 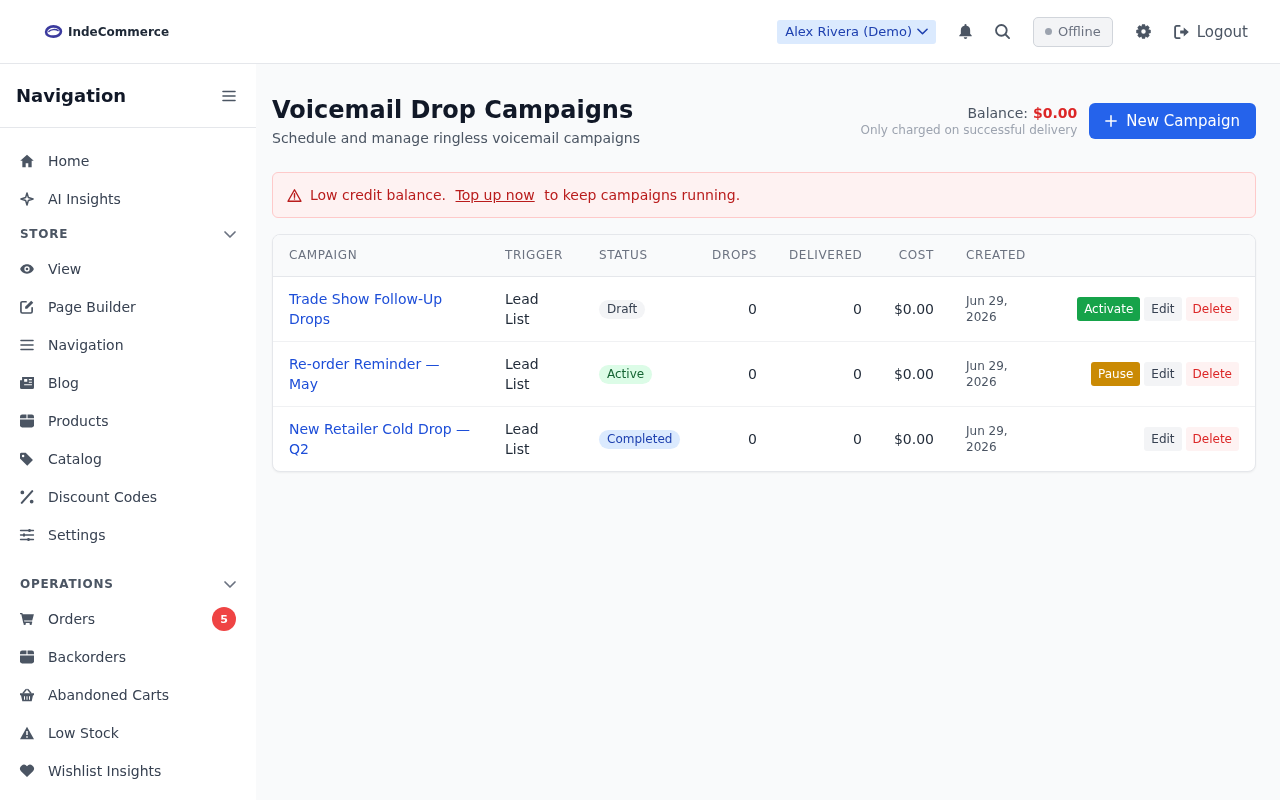 I want to click on balance-label: Balance:, so click(x=998, y=113).